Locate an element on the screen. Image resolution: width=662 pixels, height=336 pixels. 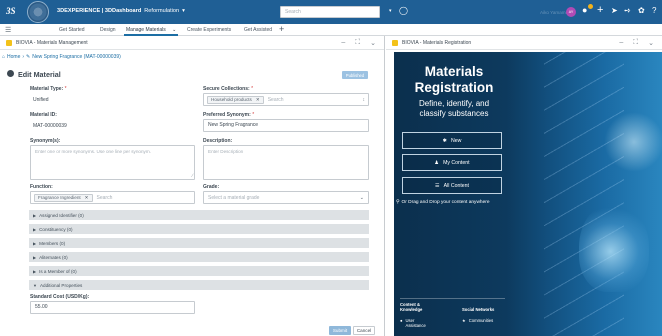
tab-design: Design is located at coordinates (108, 30).